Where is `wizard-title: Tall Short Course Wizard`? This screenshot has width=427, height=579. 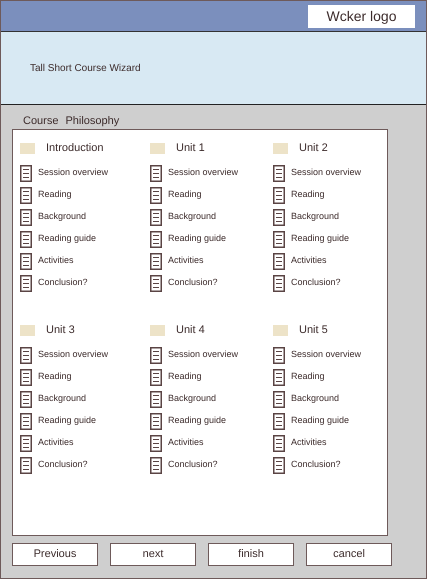
wizard-title: Tall Short Course Wizard is located at coordinates (85, 69).